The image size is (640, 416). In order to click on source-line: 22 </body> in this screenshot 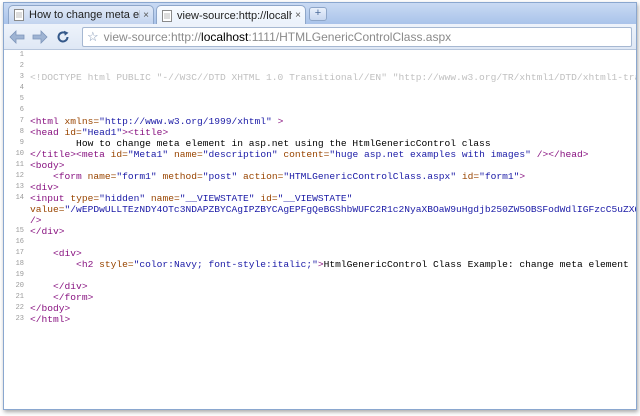, I will do `click(320, 308)`.